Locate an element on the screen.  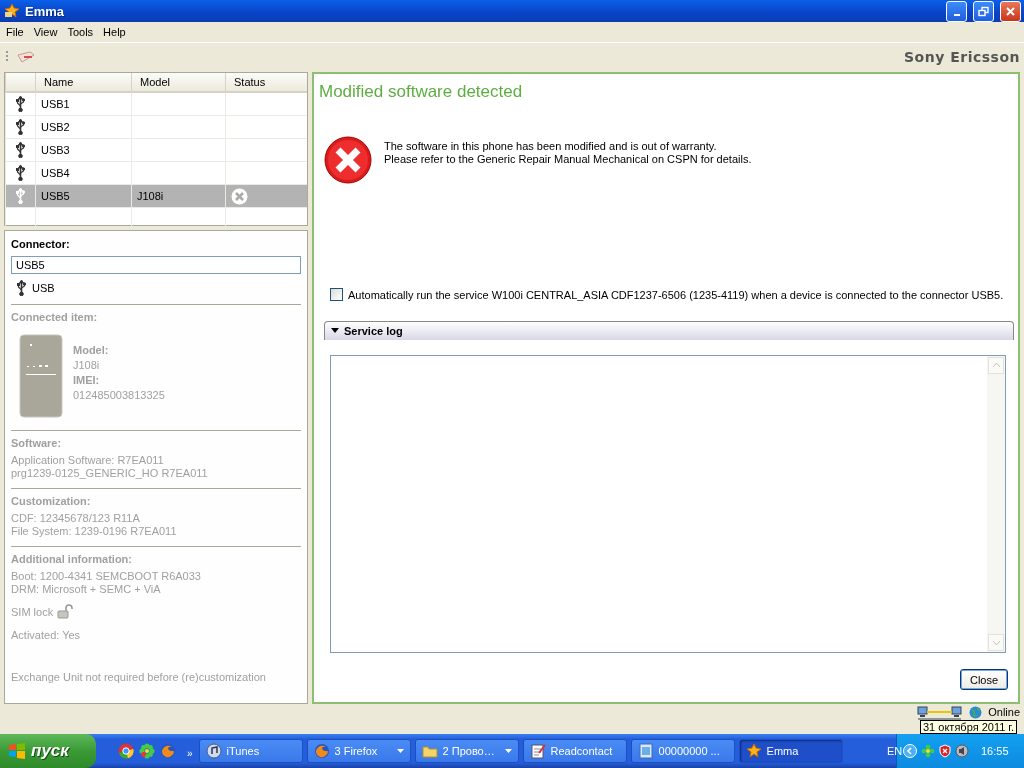
flower-icon is located at coordinates (147, 751).